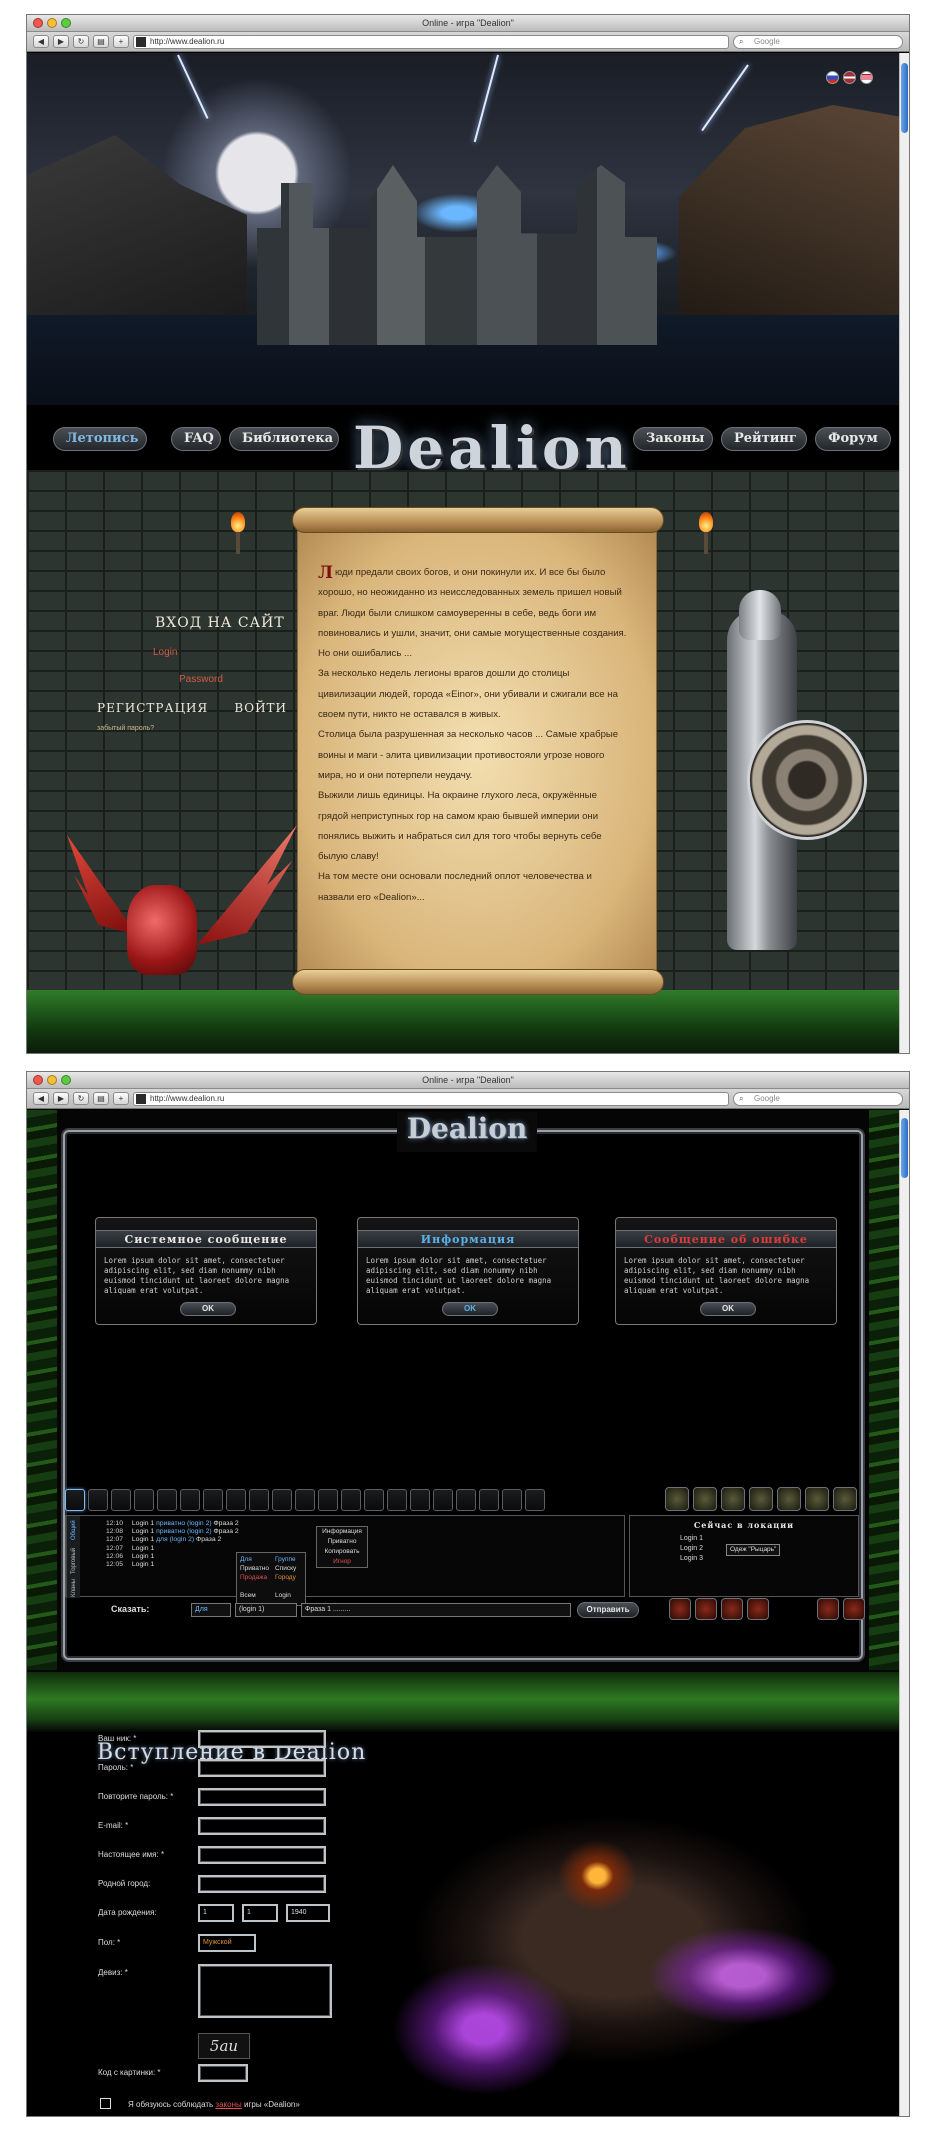 This screenshot has height=2153, width=935. I want to click on tab-chat-clans: Кланы, so click(73, 1588).